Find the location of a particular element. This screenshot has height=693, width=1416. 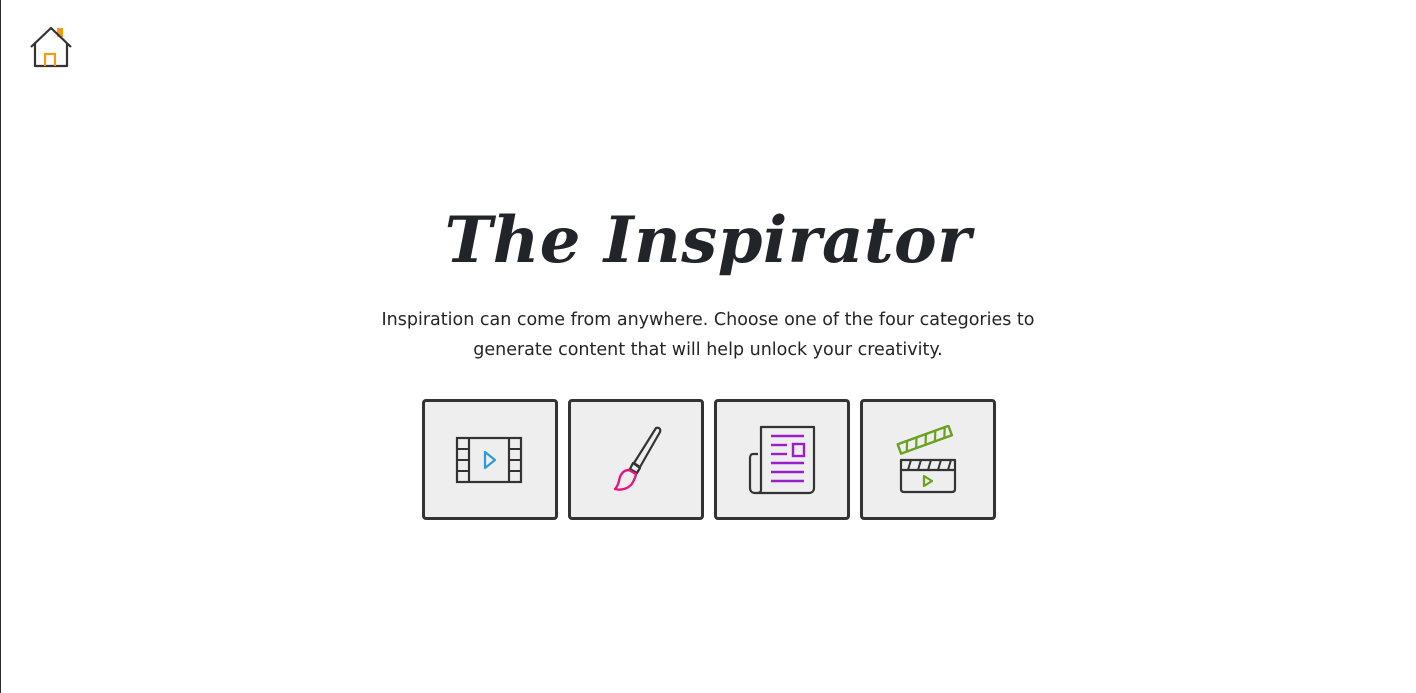

movie-category-button is located at coordinates (928, 459).